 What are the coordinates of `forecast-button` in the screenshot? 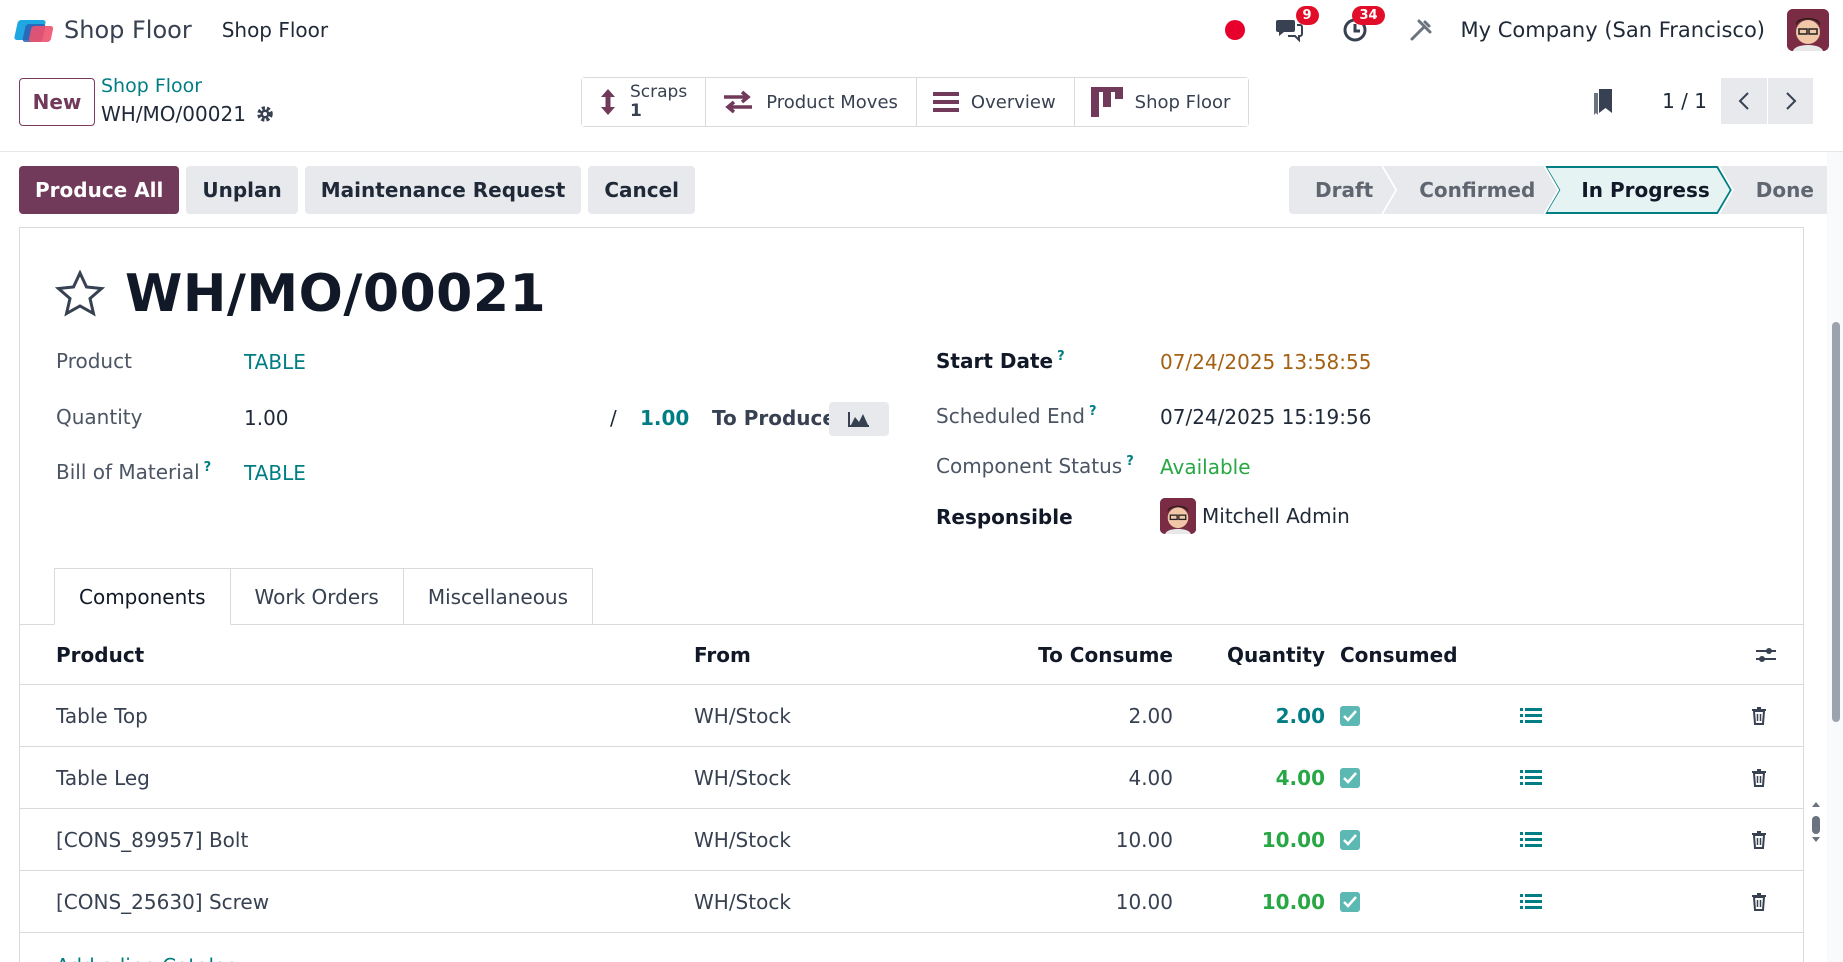 It's located at (859, 419).